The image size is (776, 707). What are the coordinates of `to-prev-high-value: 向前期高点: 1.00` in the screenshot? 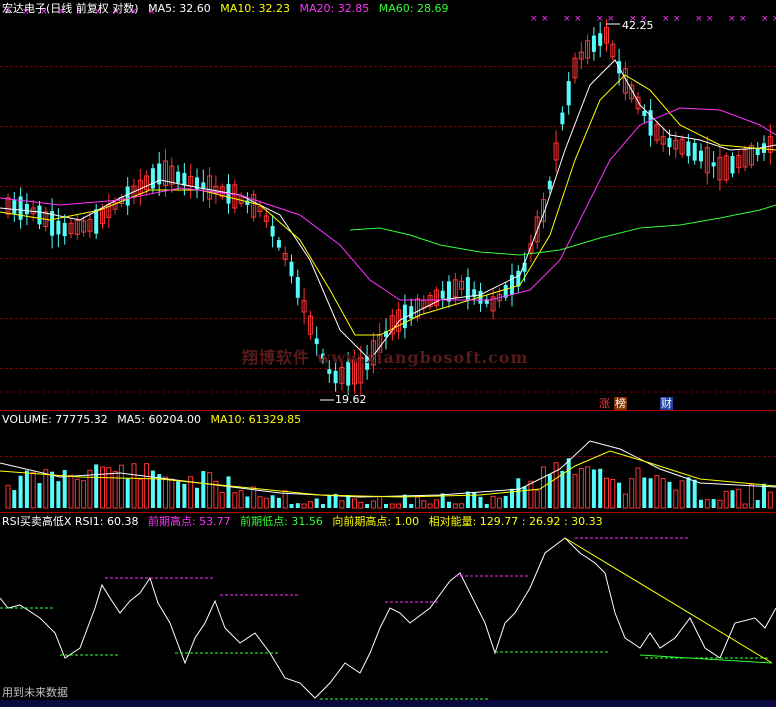 It's located at (376, 521).